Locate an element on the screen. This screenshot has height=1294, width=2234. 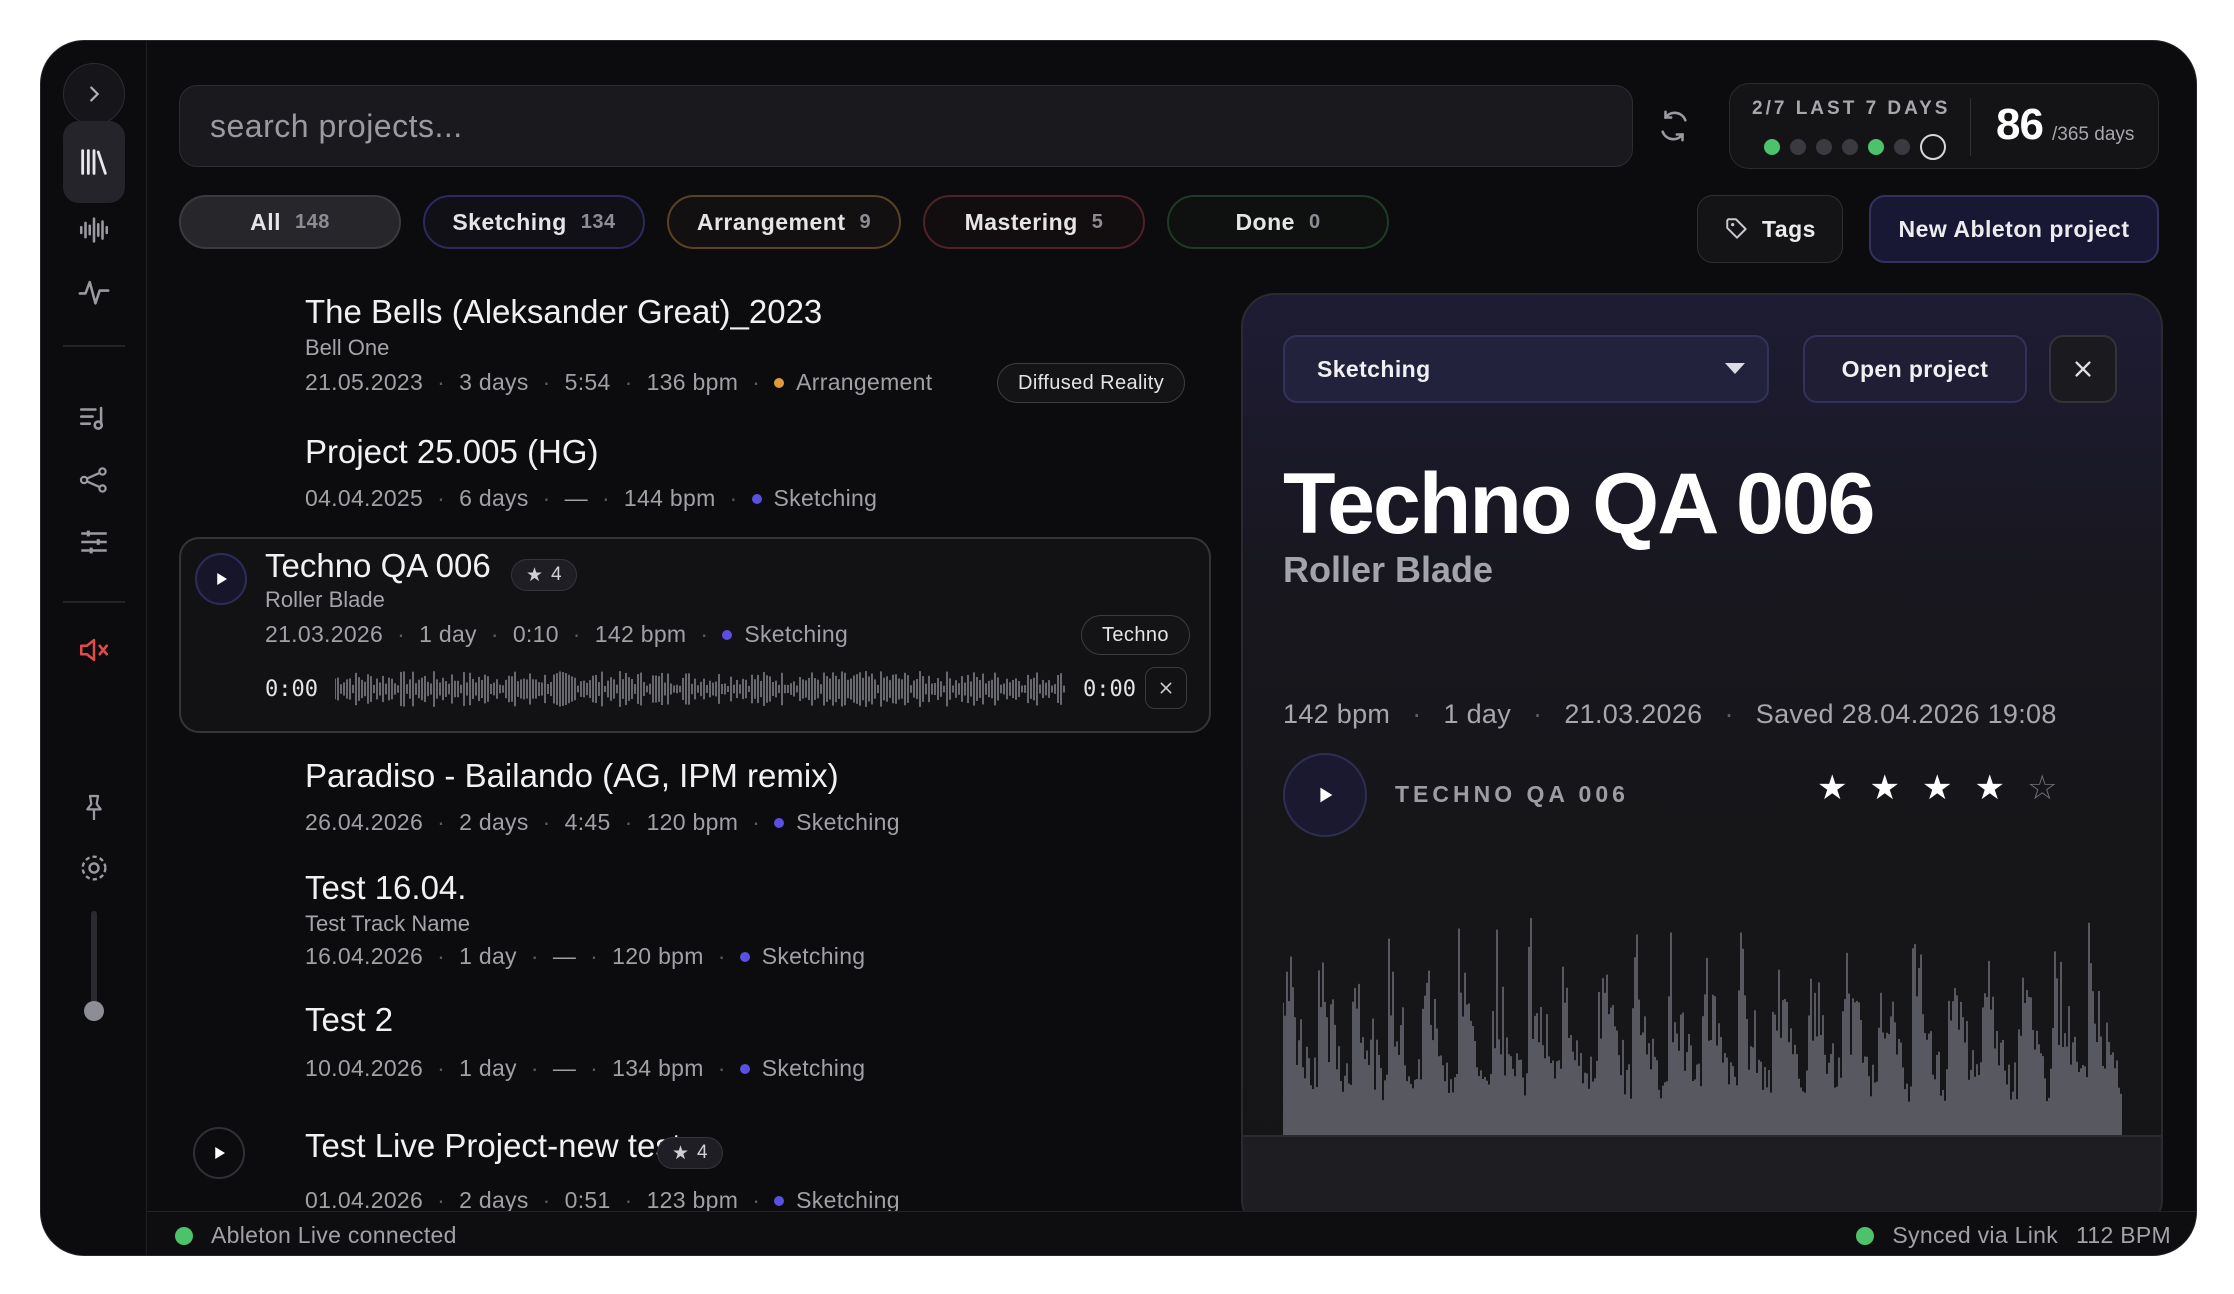
project-age: 2 days is located at coordinates (494, 822).